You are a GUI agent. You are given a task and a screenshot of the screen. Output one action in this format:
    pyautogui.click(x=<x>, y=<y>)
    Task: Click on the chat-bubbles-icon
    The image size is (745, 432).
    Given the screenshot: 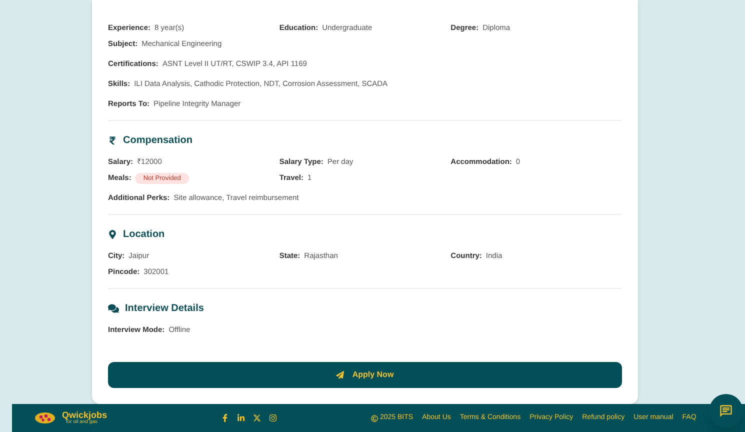 What is the action you would take?
    pyautogui.click(x=113, y=308)
    